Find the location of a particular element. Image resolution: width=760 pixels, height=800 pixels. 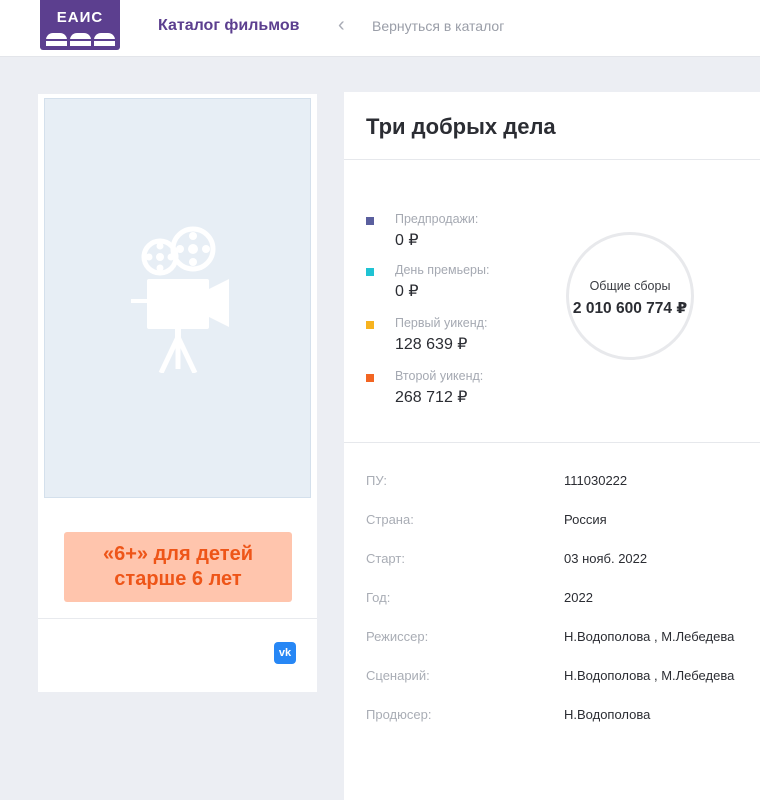

film-camera-icon is located at coordinates (180, 299).